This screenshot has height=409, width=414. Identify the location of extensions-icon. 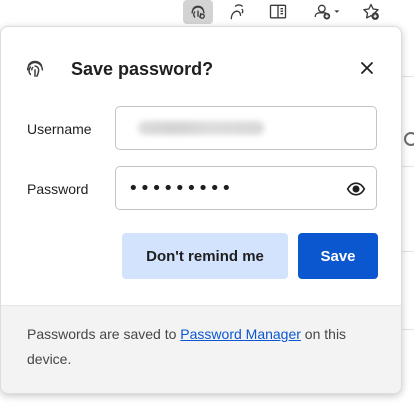
(327, 12).